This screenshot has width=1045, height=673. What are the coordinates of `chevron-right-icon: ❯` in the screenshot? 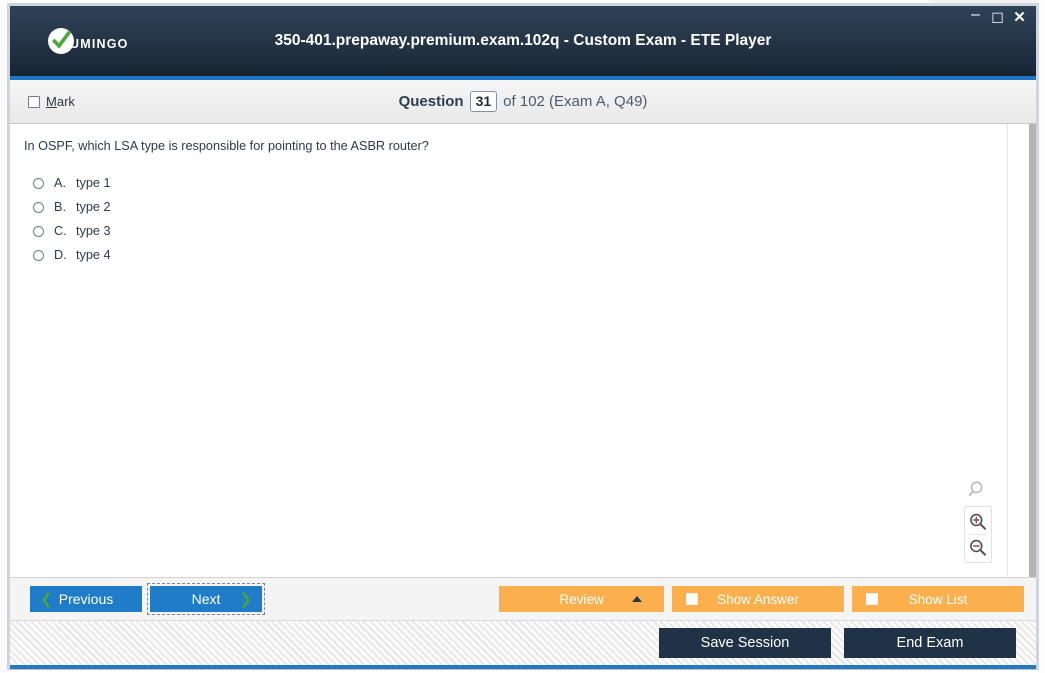 It's located at (245, 599).